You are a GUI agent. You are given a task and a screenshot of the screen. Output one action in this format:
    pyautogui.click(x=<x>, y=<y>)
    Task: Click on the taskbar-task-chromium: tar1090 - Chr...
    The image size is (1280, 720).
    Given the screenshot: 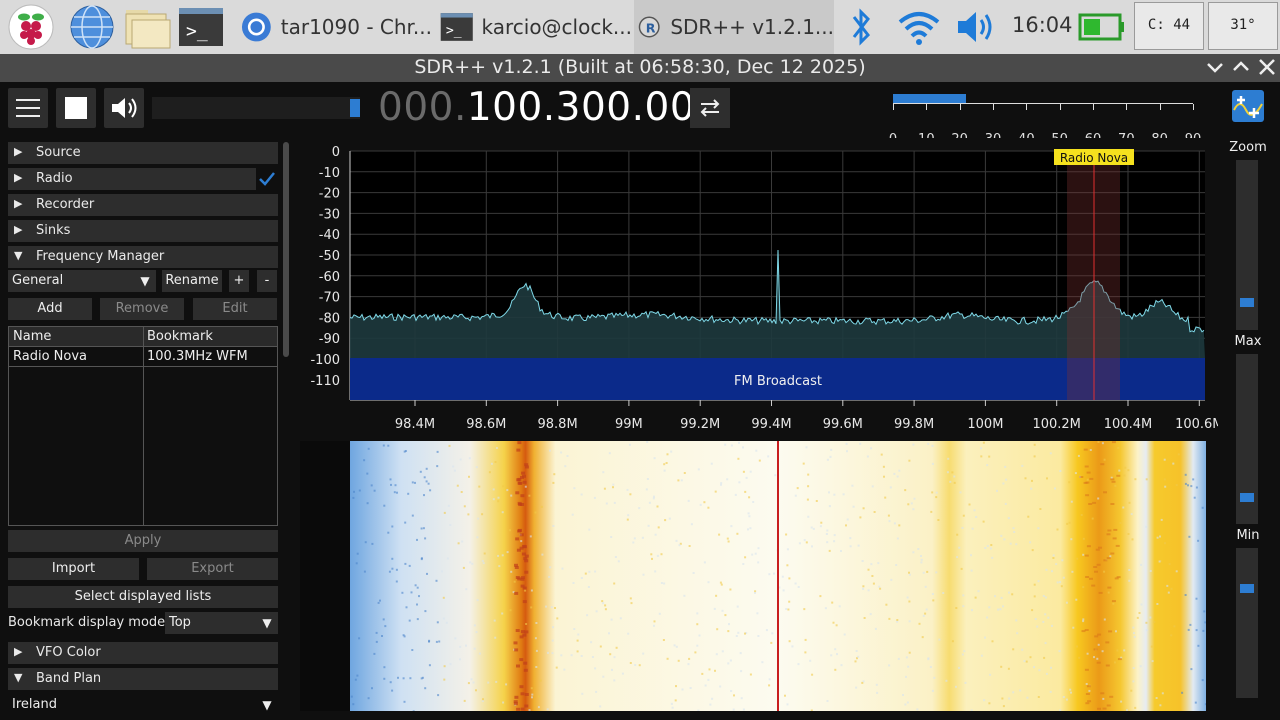 What is the action you would take?
    pyautogui.click(x=334, y=27)
    